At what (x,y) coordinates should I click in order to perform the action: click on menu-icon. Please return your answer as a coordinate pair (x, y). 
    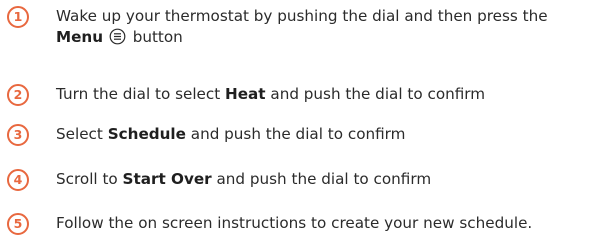
    Looking at the image, I should click on (117, 39).